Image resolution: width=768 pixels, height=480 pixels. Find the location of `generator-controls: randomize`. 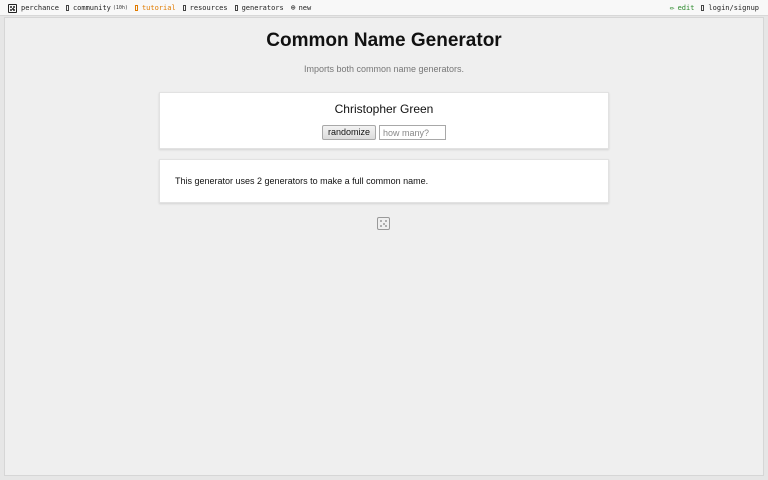

generator-controls: randomize is located at coordinates (384, 132).